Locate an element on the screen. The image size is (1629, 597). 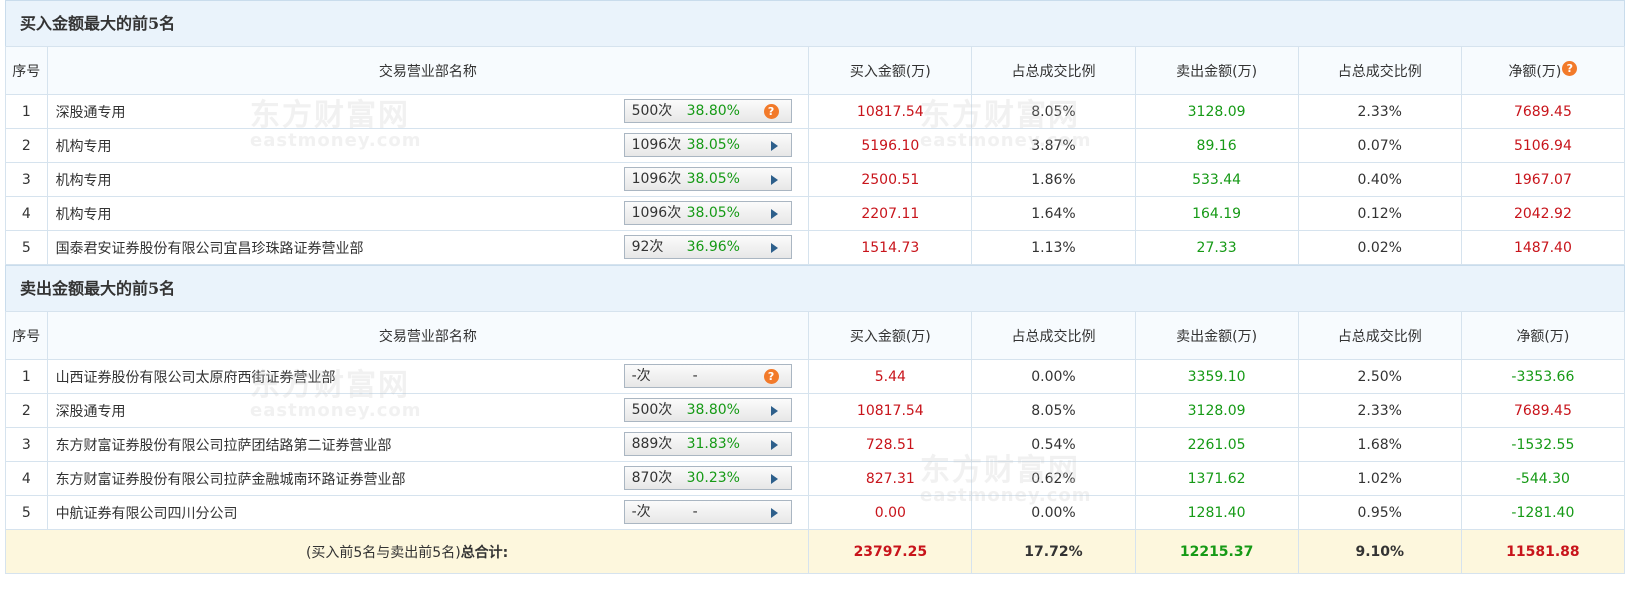
col-buy-pct: 占总成交比例 is located at coordinates (1053, 335).